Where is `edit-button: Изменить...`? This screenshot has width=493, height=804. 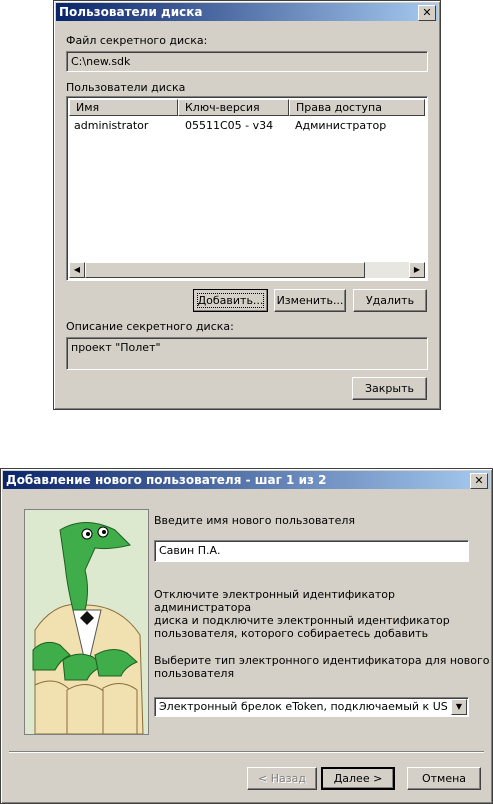
edit-button: Изменить... is located at coordinates (310, 300).